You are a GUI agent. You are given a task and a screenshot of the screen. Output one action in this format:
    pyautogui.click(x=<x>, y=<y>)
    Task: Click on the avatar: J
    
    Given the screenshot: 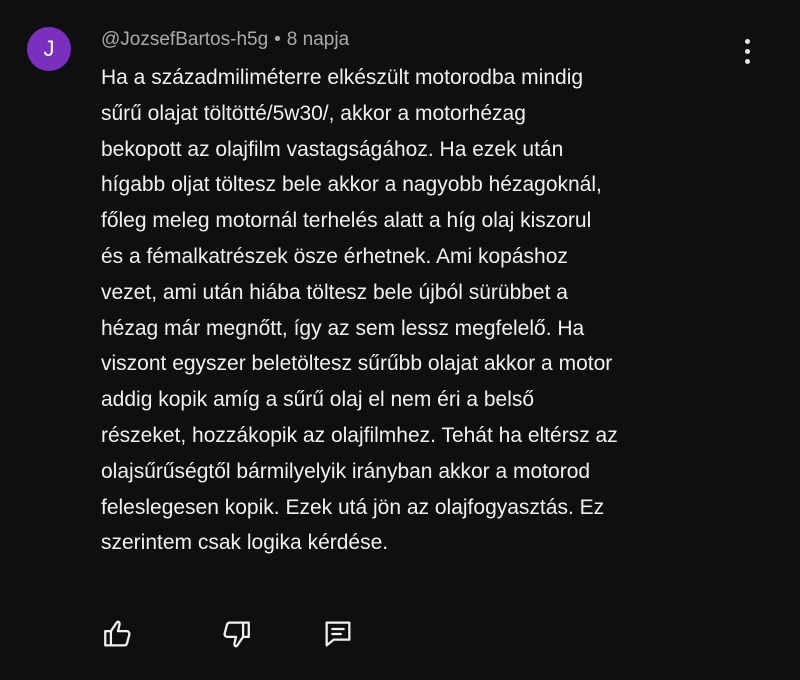 What is the action you would take?
    pyautogui.click(x=49, y=49)
    